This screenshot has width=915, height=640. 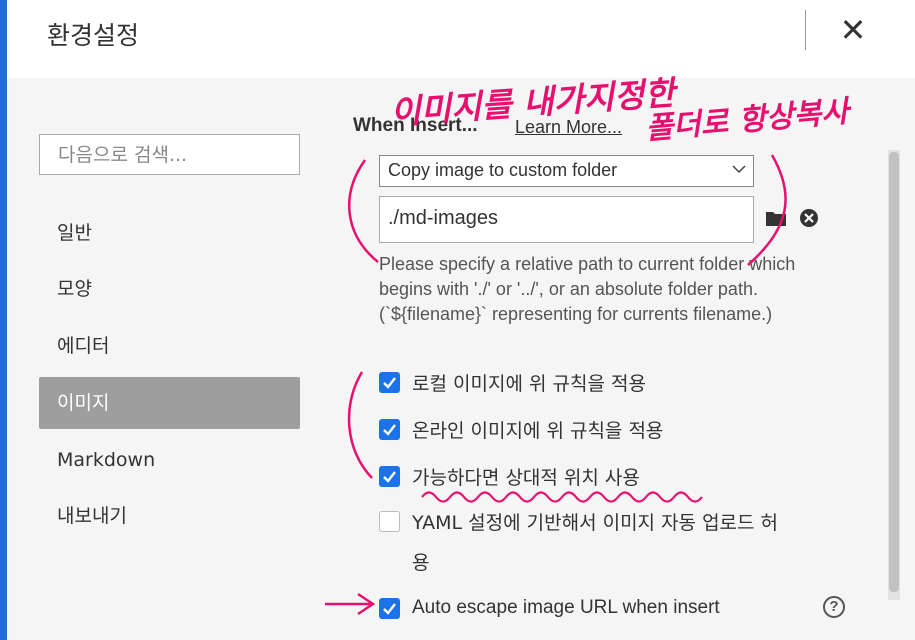 I want to click on checkbox-label: 로컬 이미지에 위 규칙을 적용, so click(x=529, y=383).